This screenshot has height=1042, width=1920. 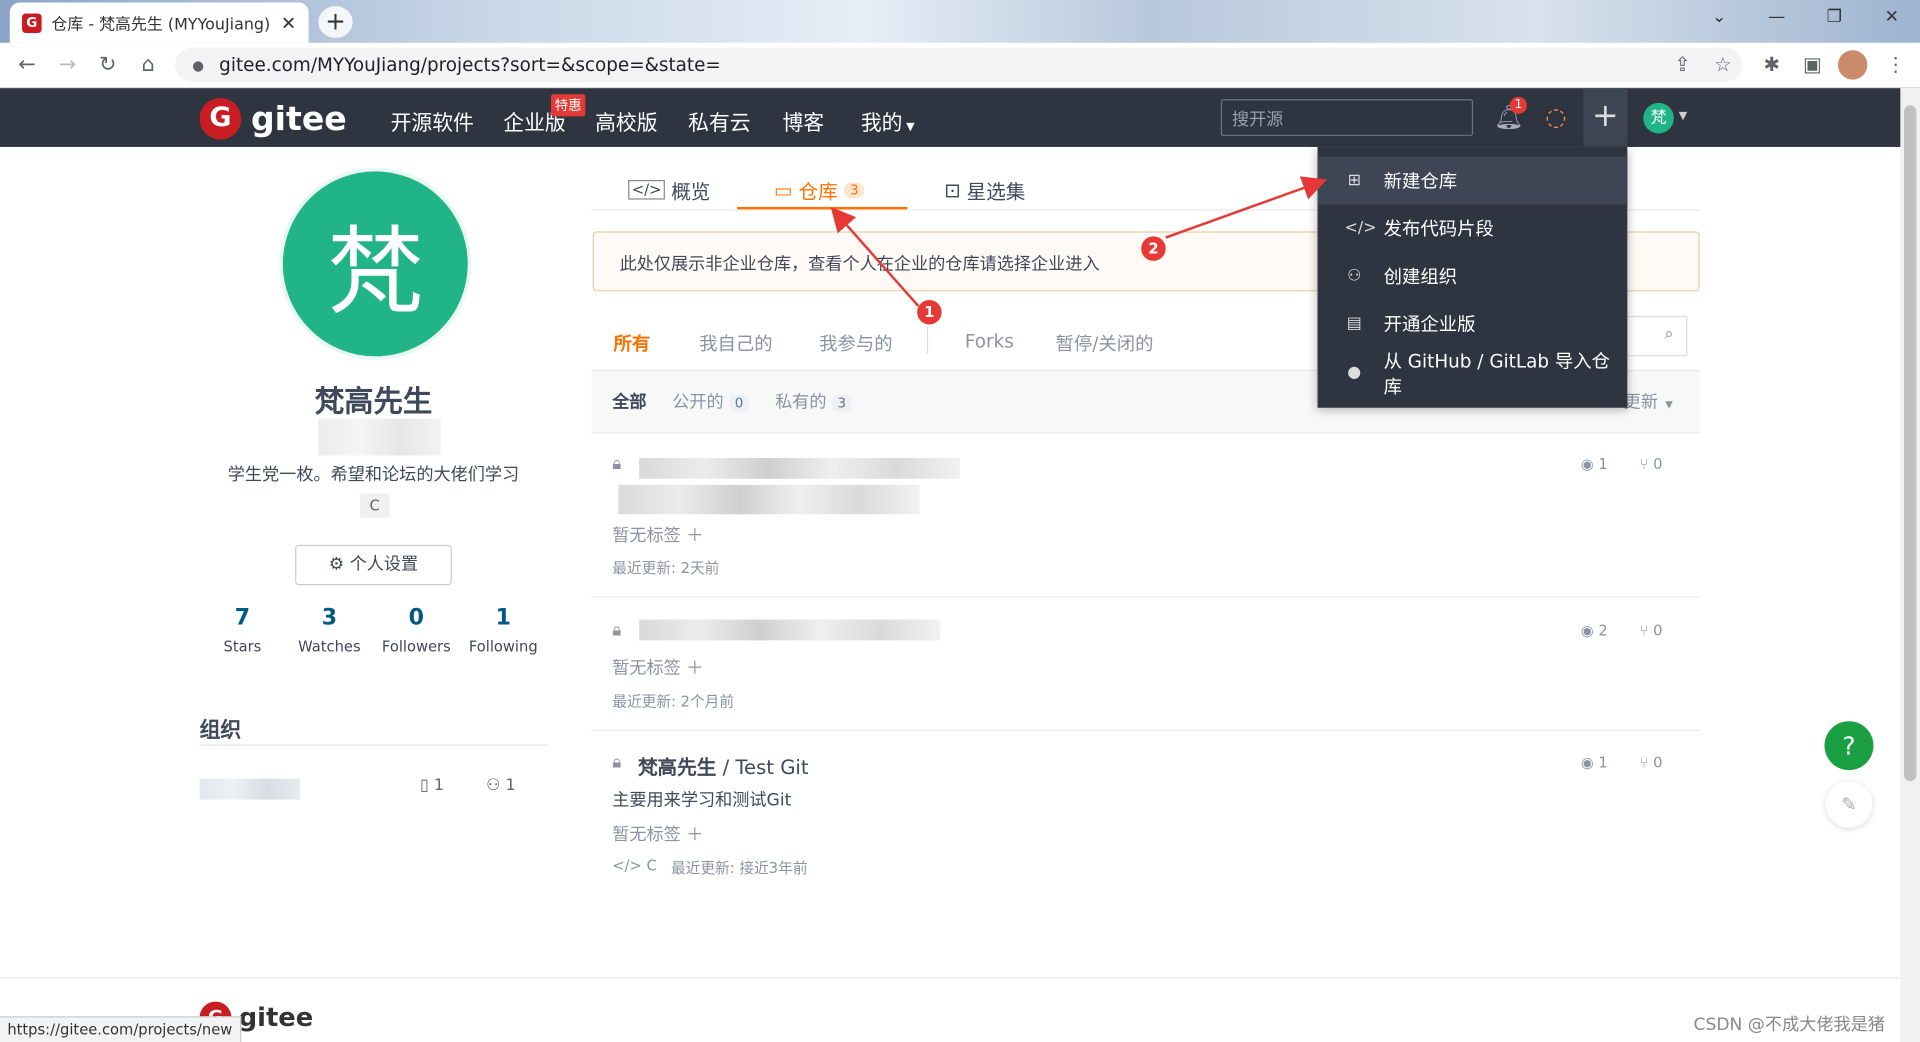 I want to click on scrollbar-thumb, so click(x=1910, y=443).